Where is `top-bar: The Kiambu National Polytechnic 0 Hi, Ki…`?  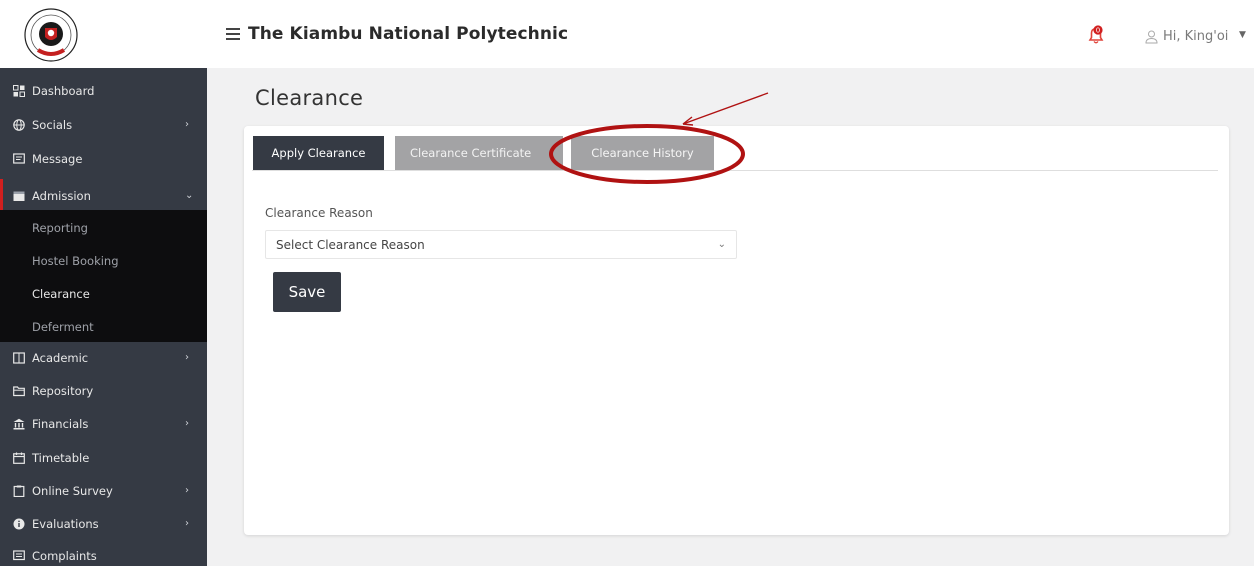
top-bar: The Kiambu National Polytechnic 0 Hi, Ki… is located at coordinates (627, 34).